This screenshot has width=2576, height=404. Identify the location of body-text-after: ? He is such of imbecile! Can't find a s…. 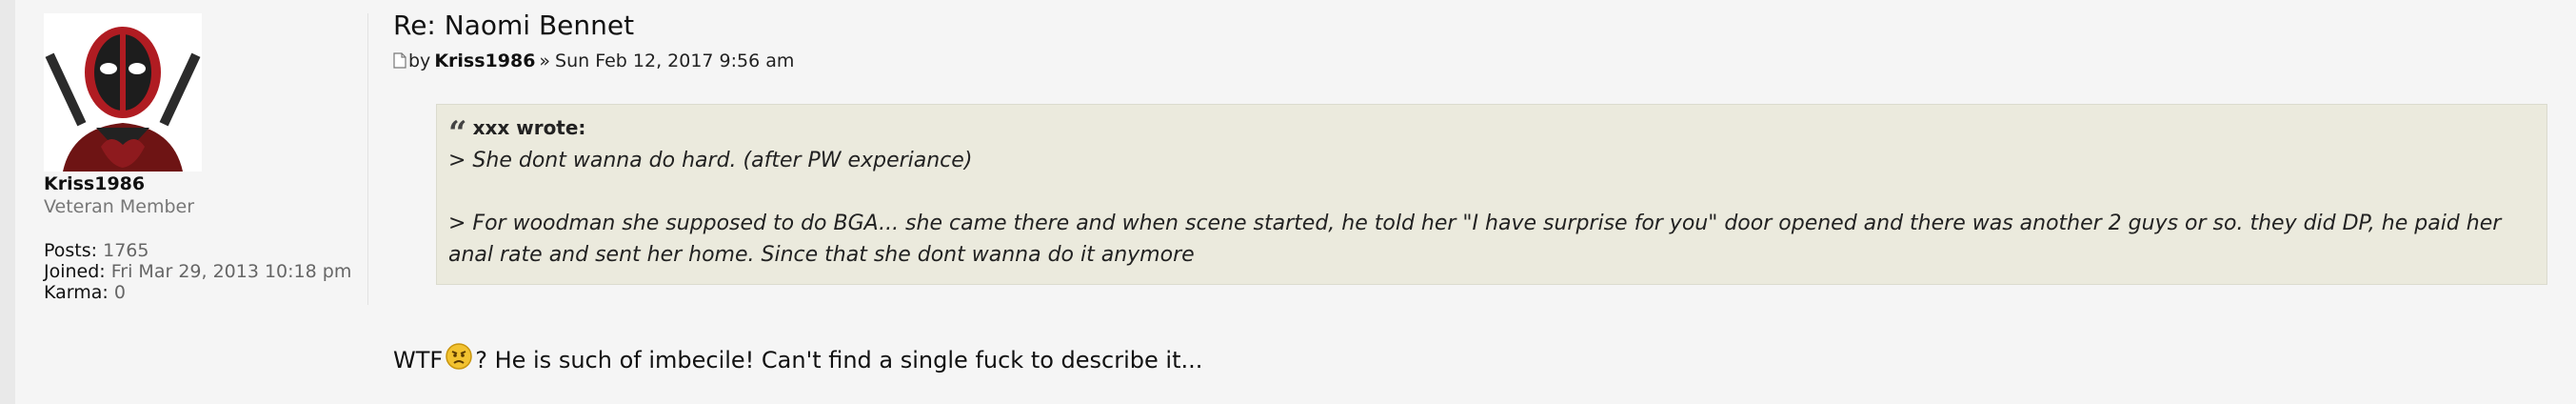
(839, 360).